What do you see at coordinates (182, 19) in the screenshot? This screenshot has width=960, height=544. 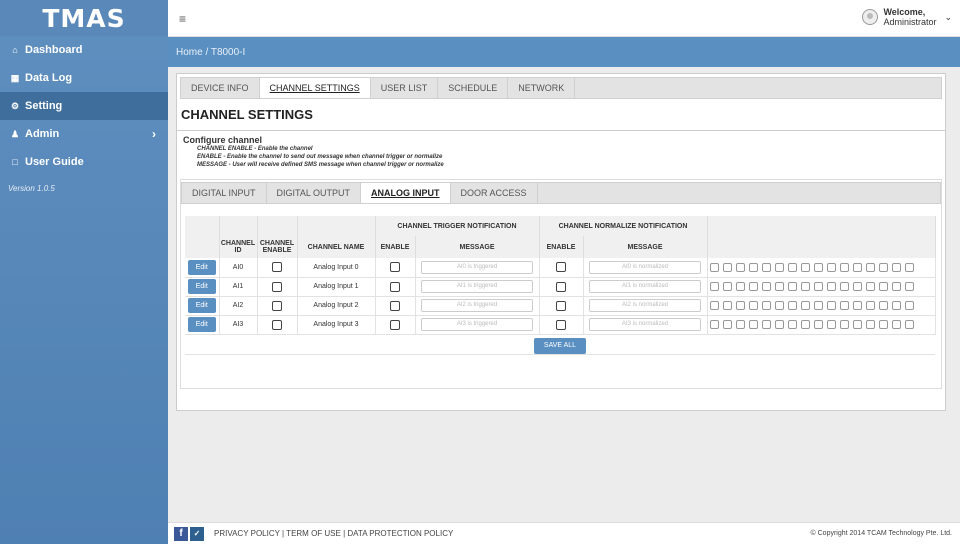 I see `menu-icon: ≡` at bounding box center [182, 19].